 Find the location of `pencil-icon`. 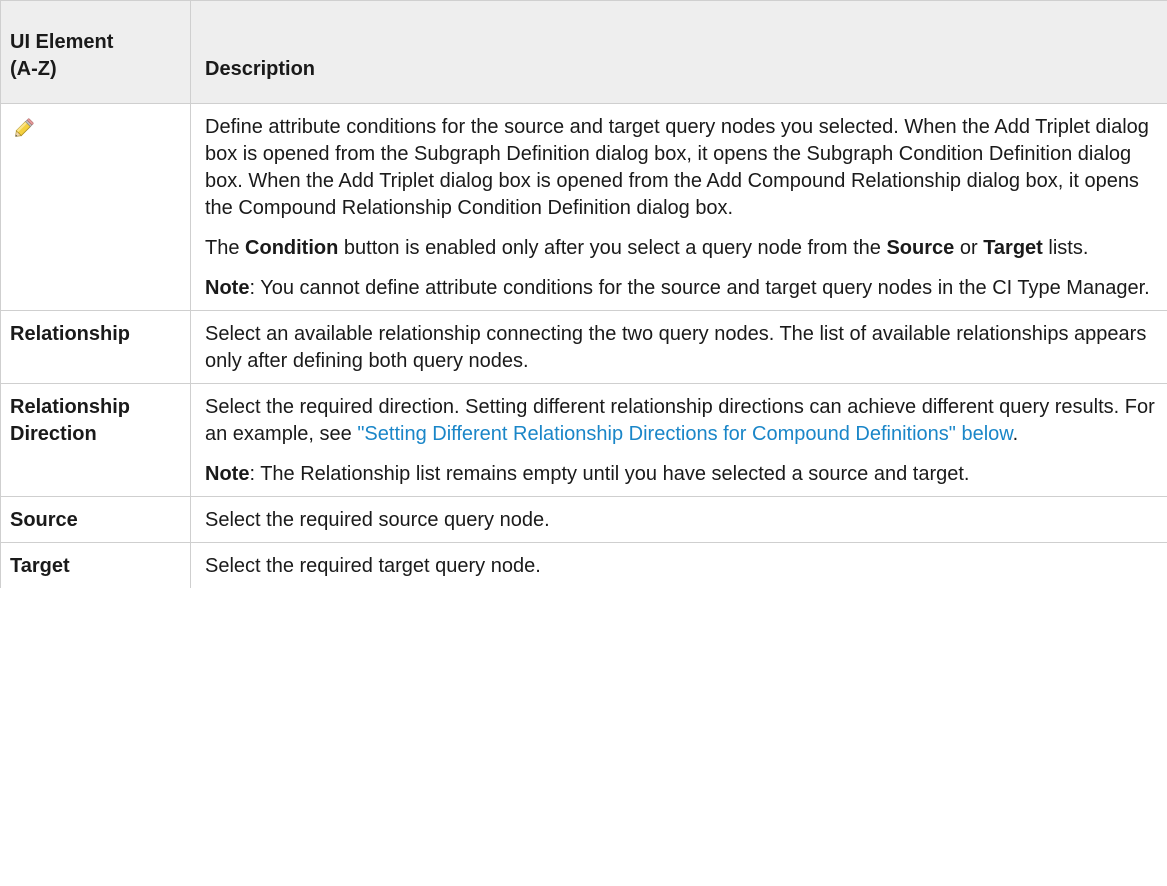

pencil-icon is located at coordinates (23, 129).